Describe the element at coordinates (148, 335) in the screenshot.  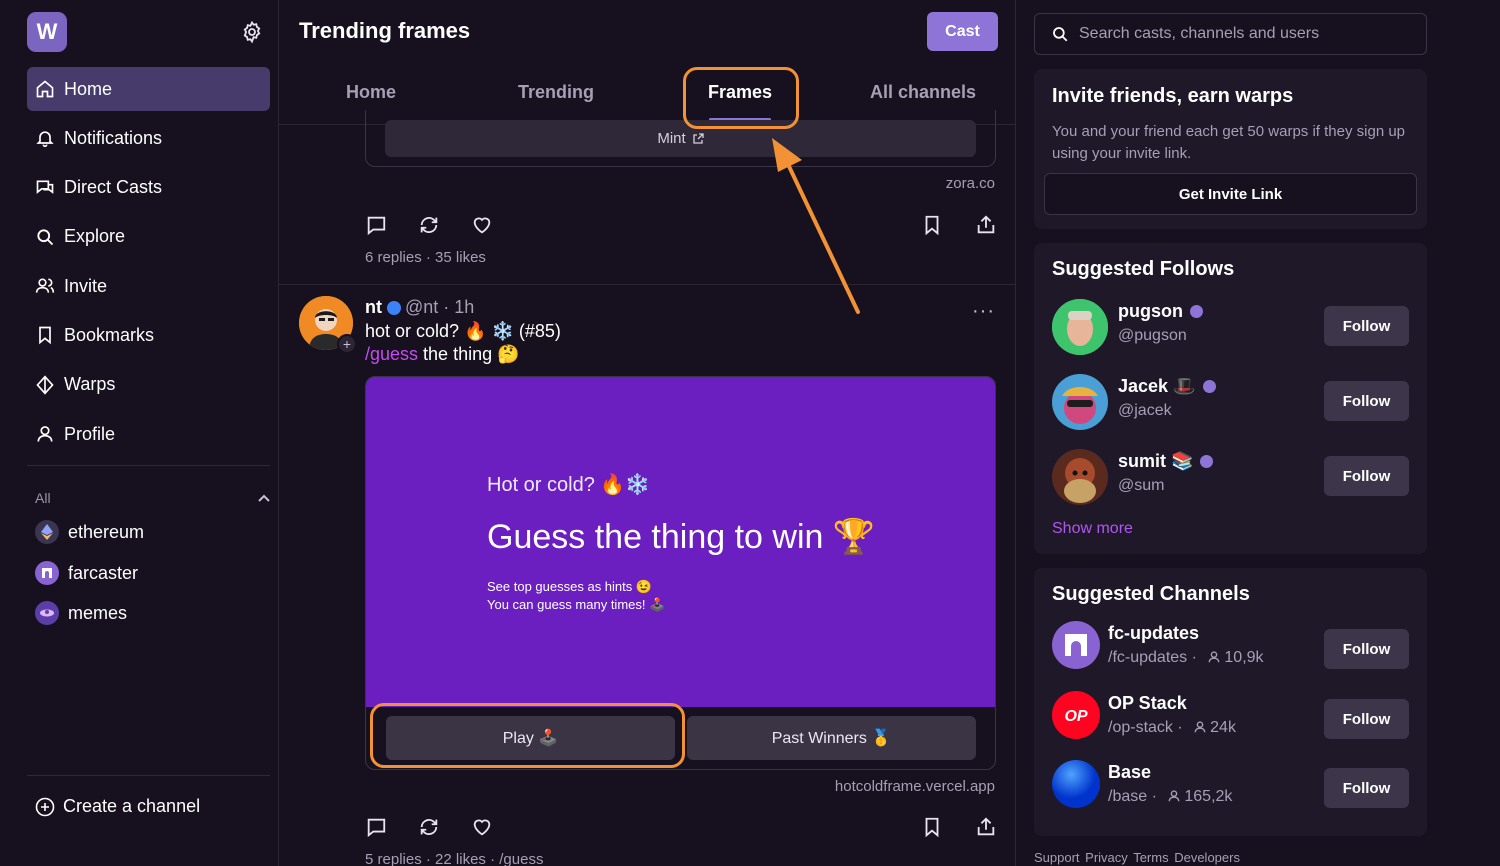
I see `nav-item-bookmarks: Bookmarks` at that location.